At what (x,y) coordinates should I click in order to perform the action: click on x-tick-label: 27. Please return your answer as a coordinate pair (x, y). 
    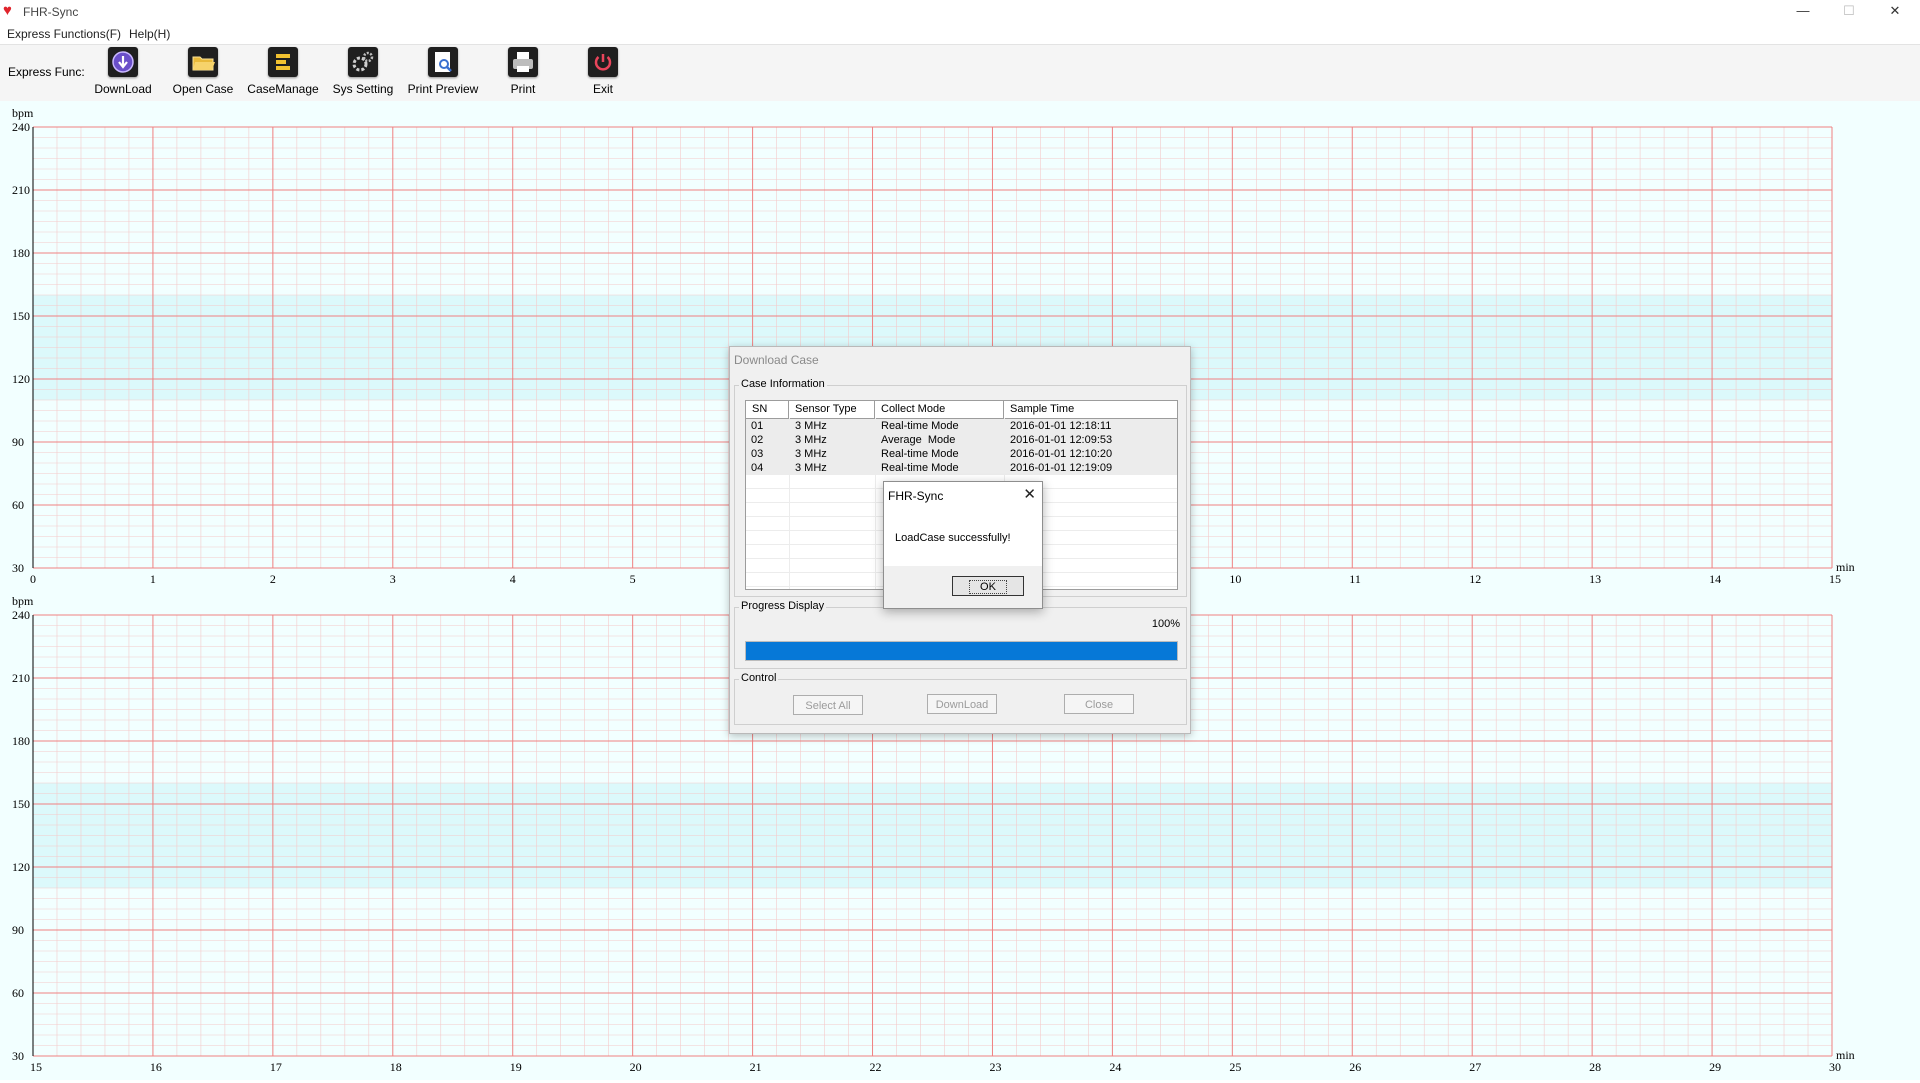
    Looking at the image, I should click on (1475, 1067).